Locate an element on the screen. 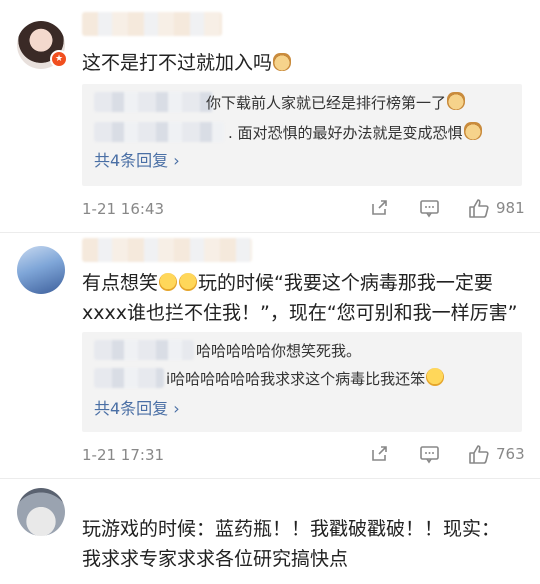  like-button: 981 is located at coordinates (496, 208).